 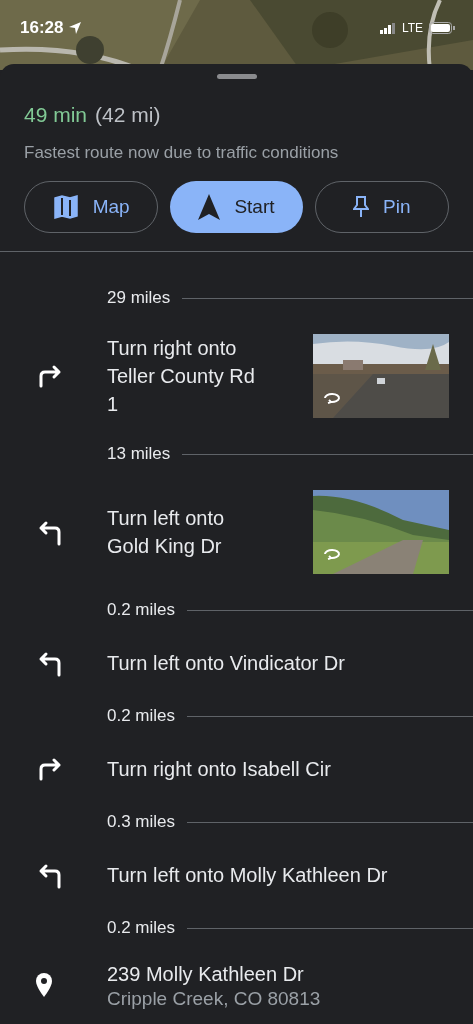 I want to click on clock-time: 16:28, so click(x=42, y=28).